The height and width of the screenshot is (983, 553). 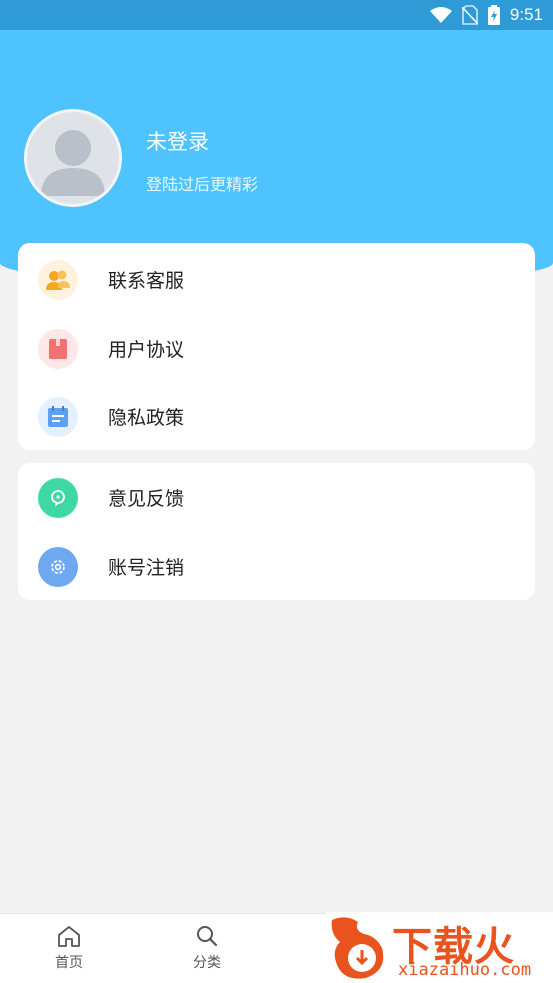 What do you see at coordinates (207, 948) in the screenshot?
I see `nav-item-category: 分类` at bounding box center [207, 948].